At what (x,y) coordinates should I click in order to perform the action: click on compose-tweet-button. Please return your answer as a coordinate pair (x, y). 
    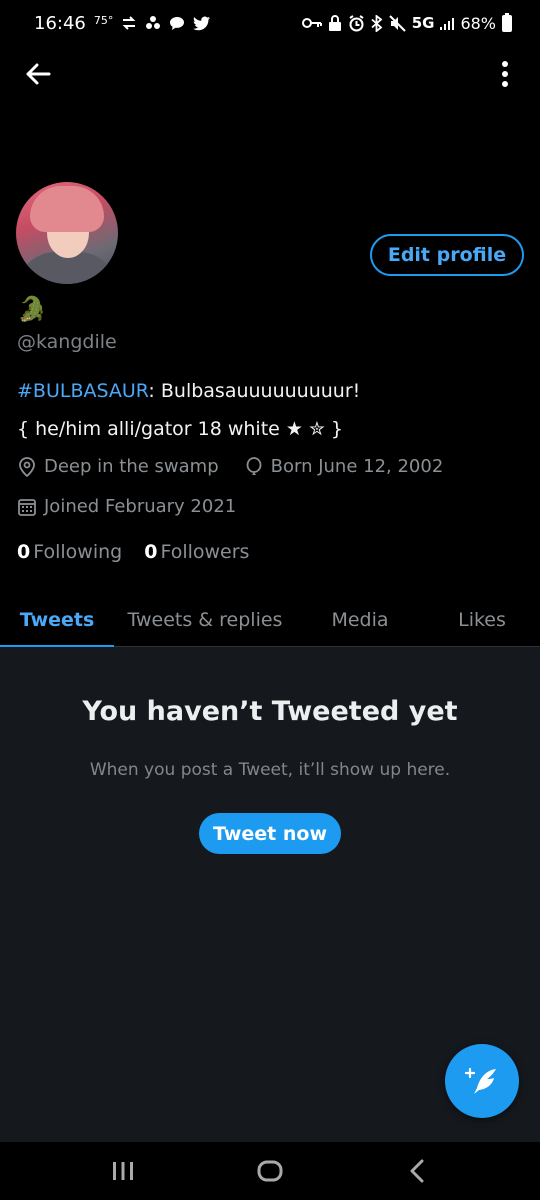
    Looking at the image, I should click on (482, 1081).